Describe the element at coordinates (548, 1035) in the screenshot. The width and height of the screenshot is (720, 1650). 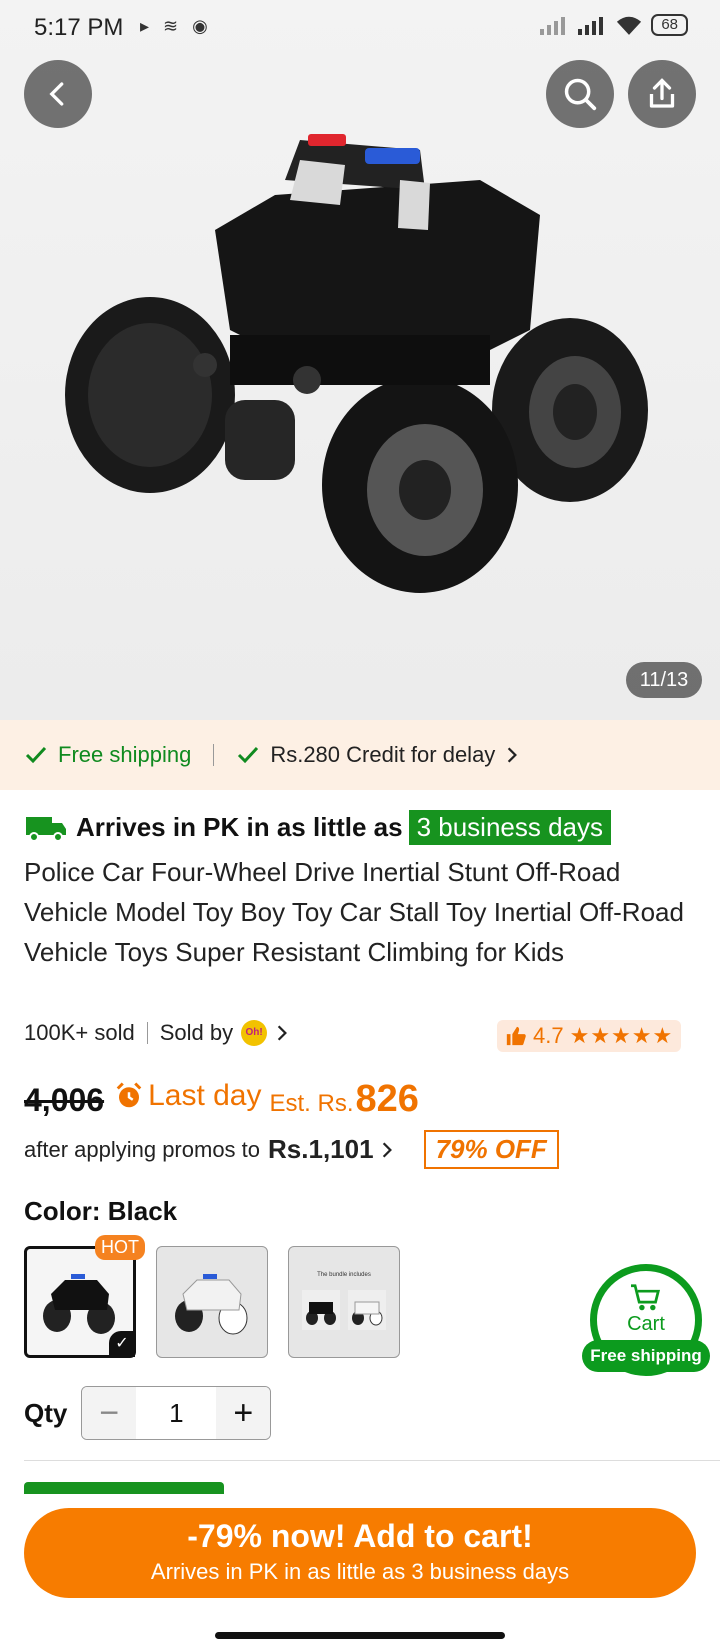
I see `rating-value: 4.7` at that location.